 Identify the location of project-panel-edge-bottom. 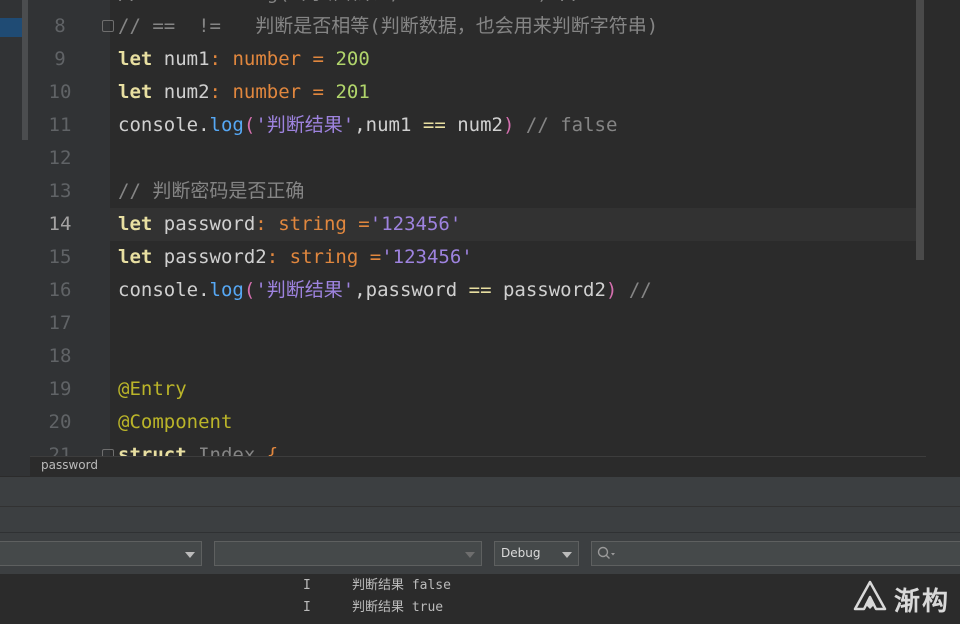
(15, 466).